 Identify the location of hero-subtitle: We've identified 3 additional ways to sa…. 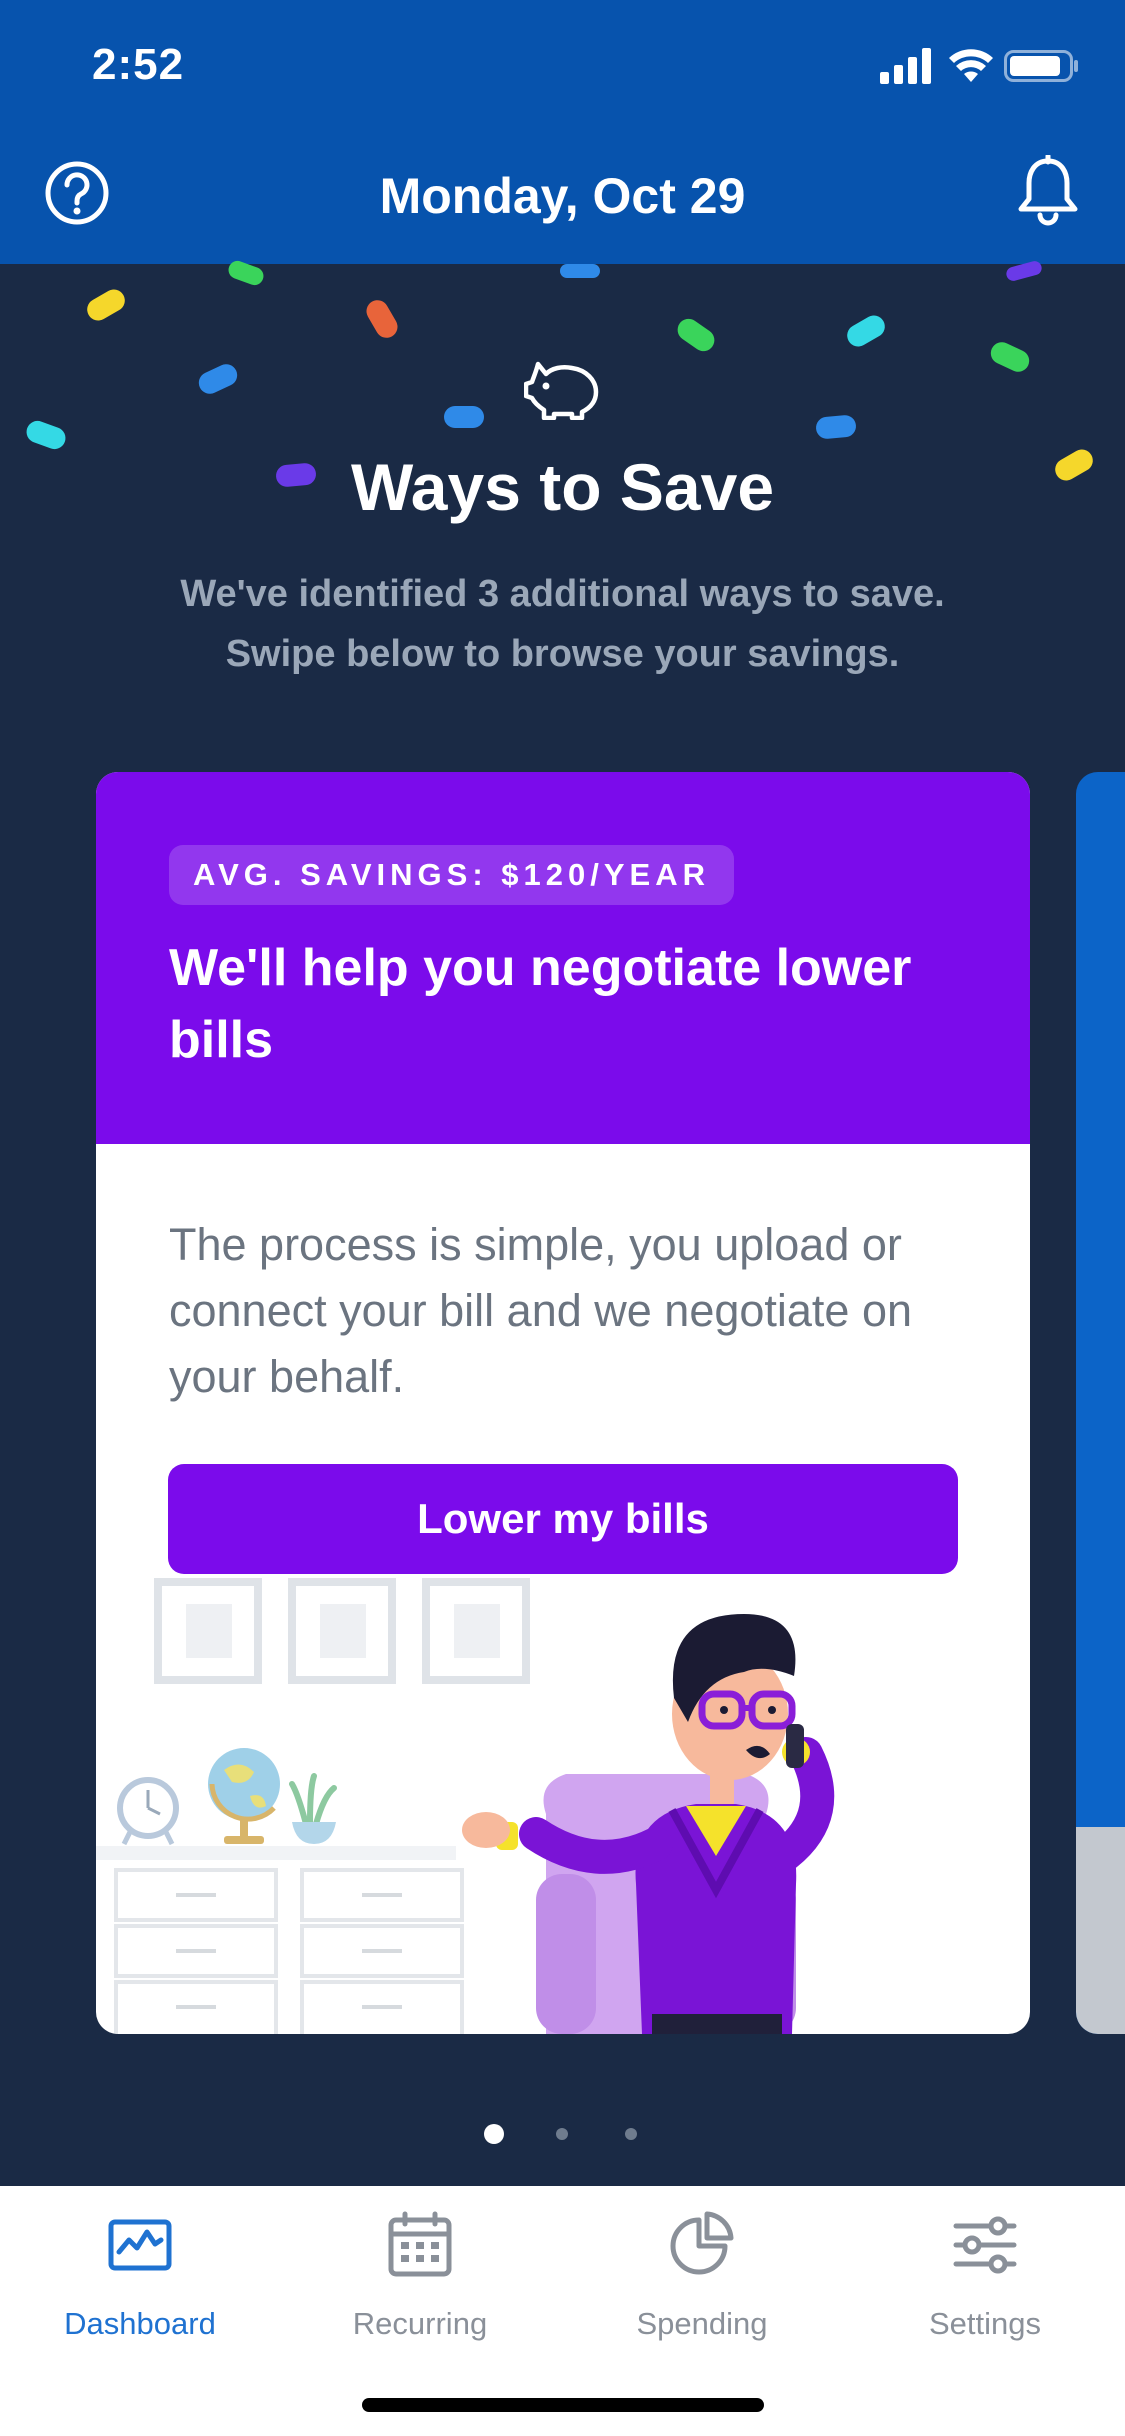
(562, 624).